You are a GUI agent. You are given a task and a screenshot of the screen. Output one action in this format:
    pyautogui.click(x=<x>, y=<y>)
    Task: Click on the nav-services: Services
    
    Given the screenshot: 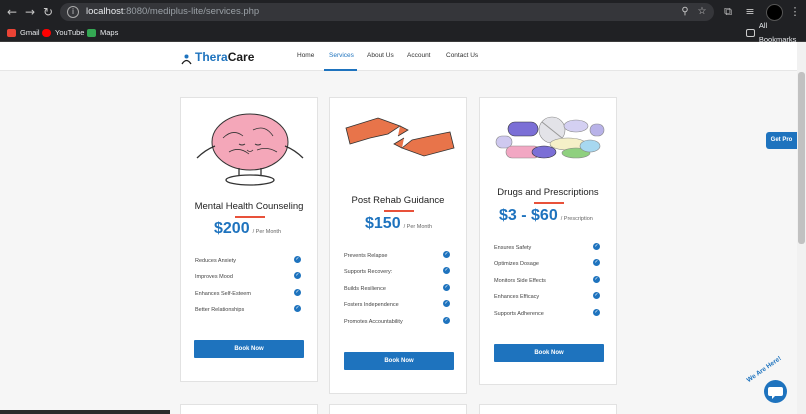 What is the action you would take?
    pyautogui.click(x=341, y=56)
    